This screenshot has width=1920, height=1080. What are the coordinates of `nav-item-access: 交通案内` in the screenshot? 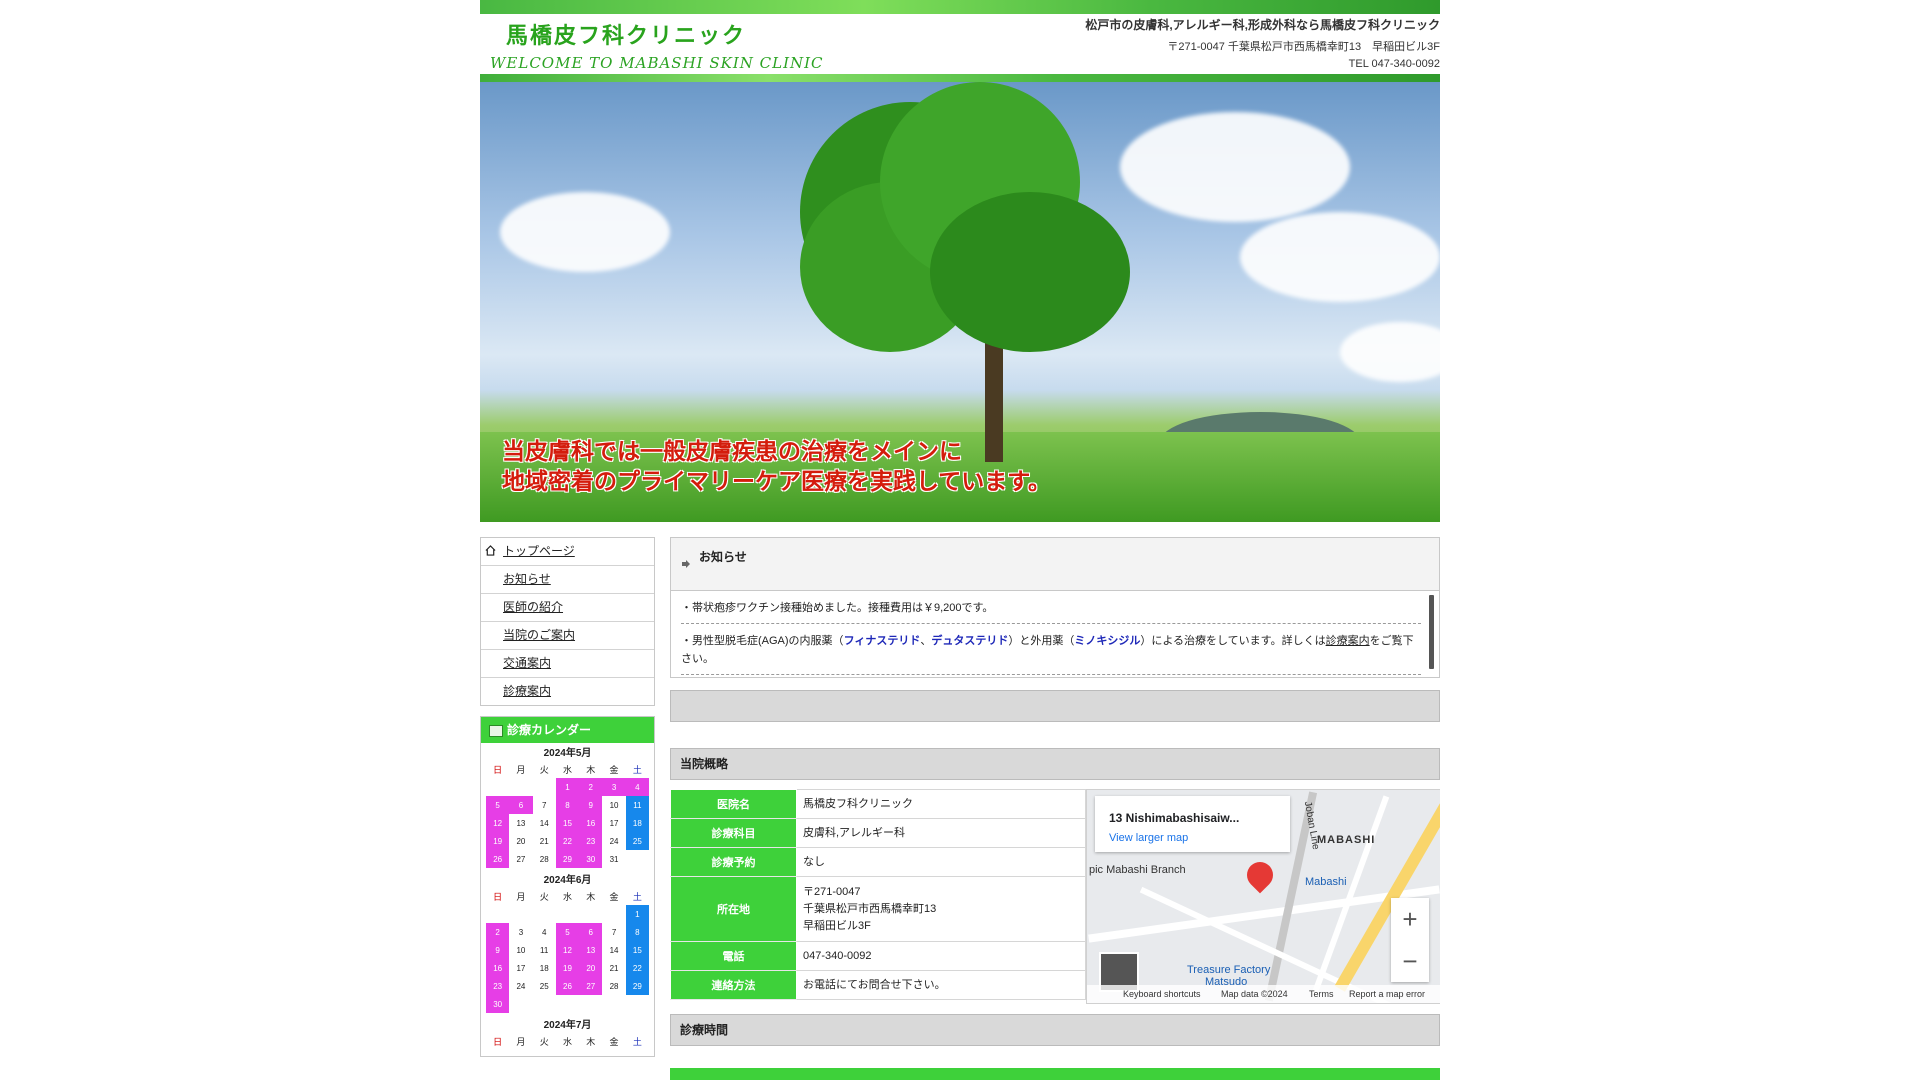 It's located at (567, 664).